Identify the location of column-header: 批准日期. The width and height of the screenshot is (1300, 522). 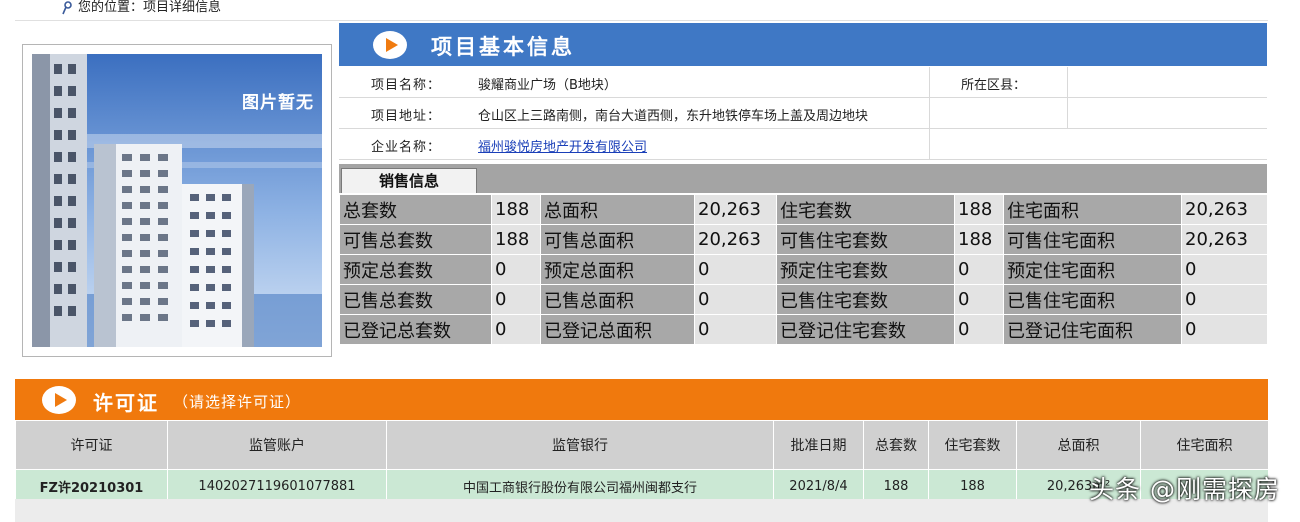
(818, 445).